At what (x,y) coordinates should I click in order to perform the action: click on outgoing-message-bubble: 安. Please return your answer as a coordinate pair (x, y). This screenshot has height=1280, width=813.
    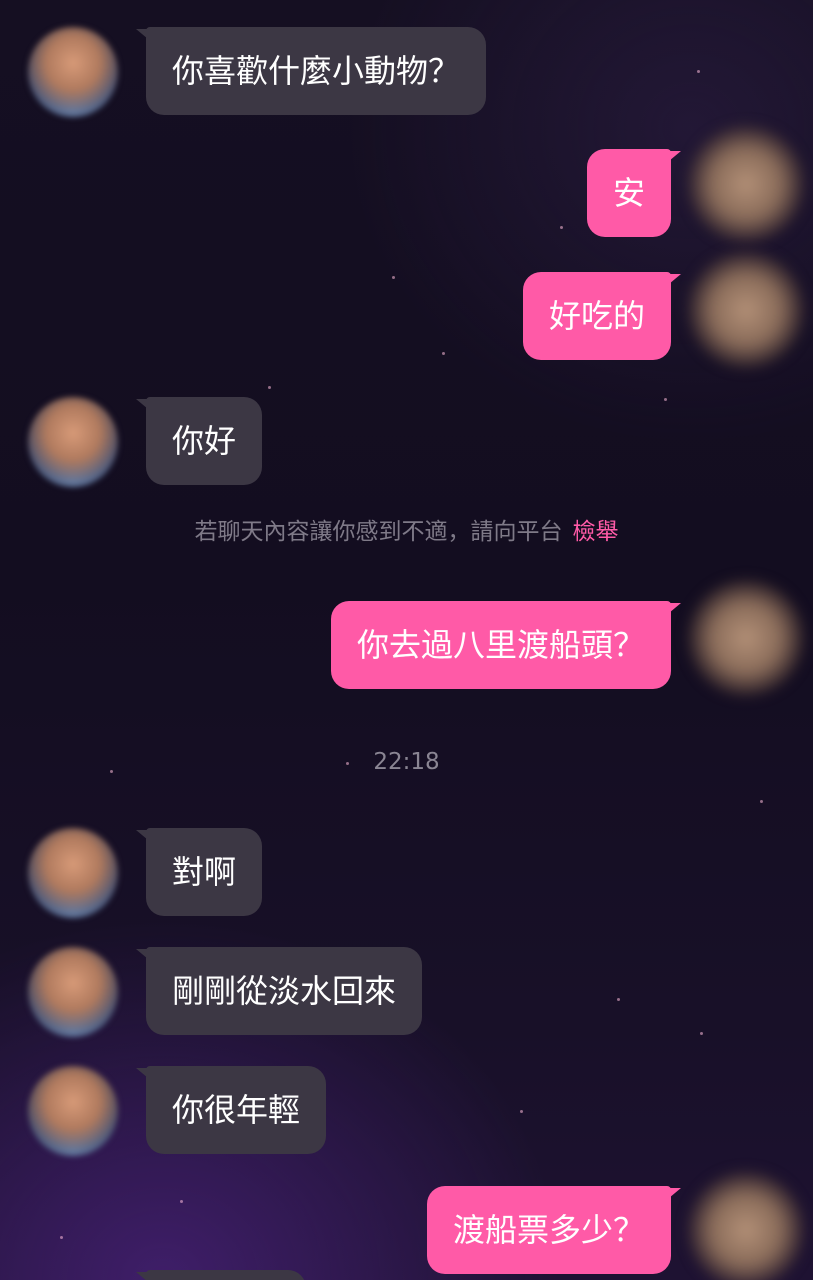
    Looking at the image, I should click on (634, 193).